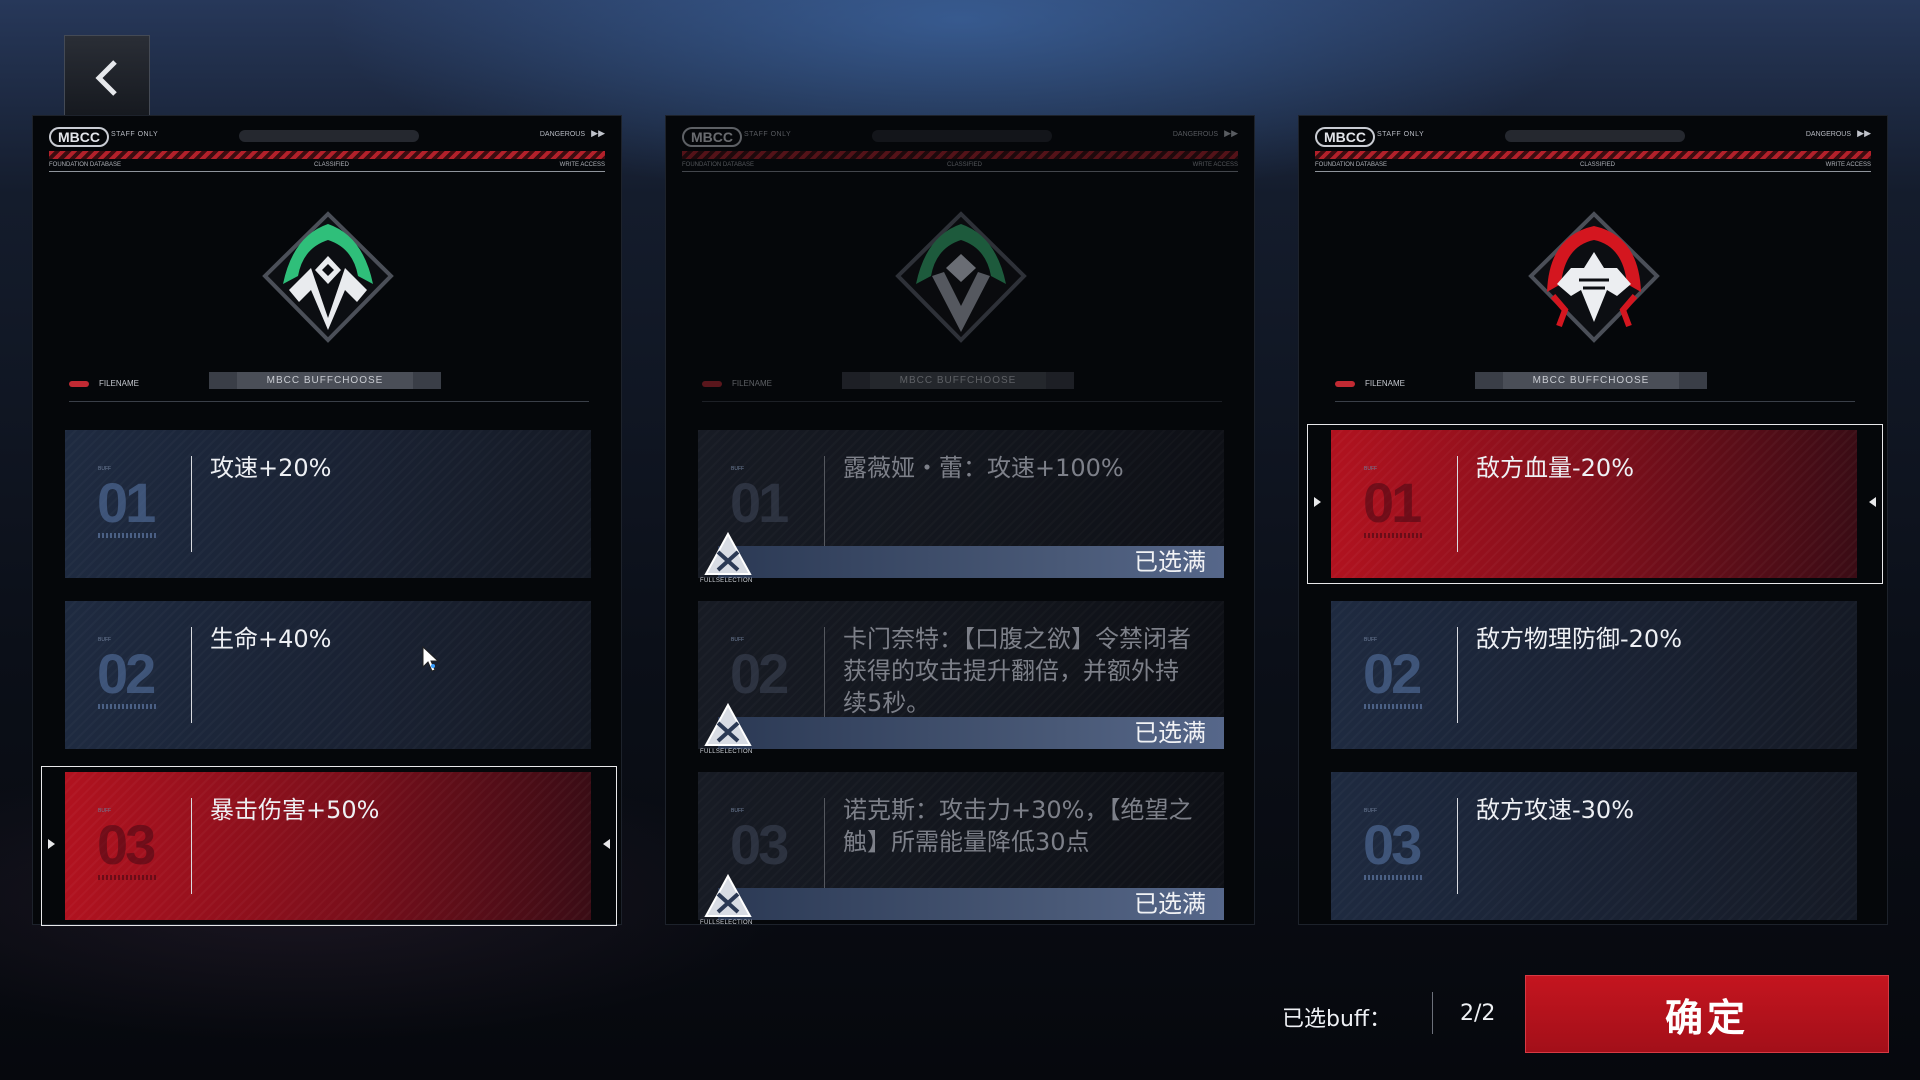  What do you see at coordinates (295, 810) in the screenshot?
I see `option-text: 暴击伤害+50%` at bounding box center [295, 810].